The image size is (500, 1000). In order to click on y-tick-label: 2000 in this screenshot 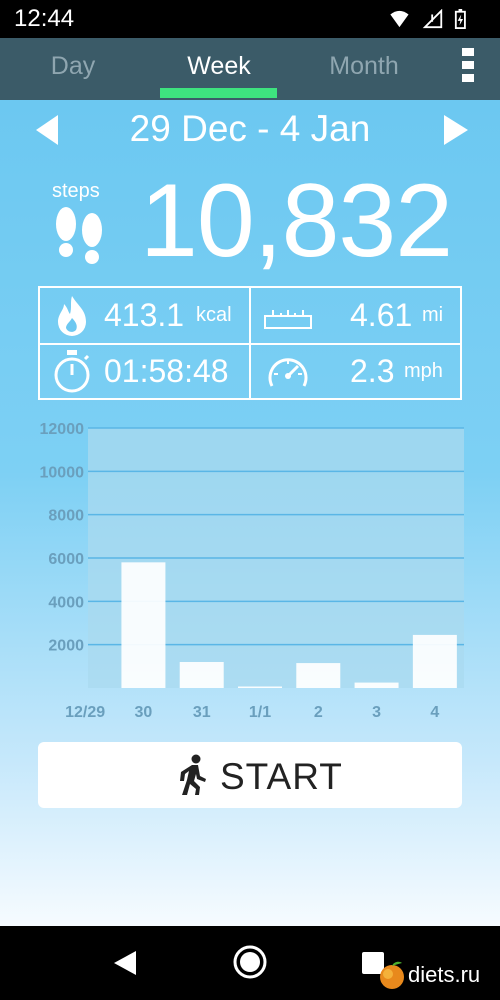, I will do `click(66, 646)`.